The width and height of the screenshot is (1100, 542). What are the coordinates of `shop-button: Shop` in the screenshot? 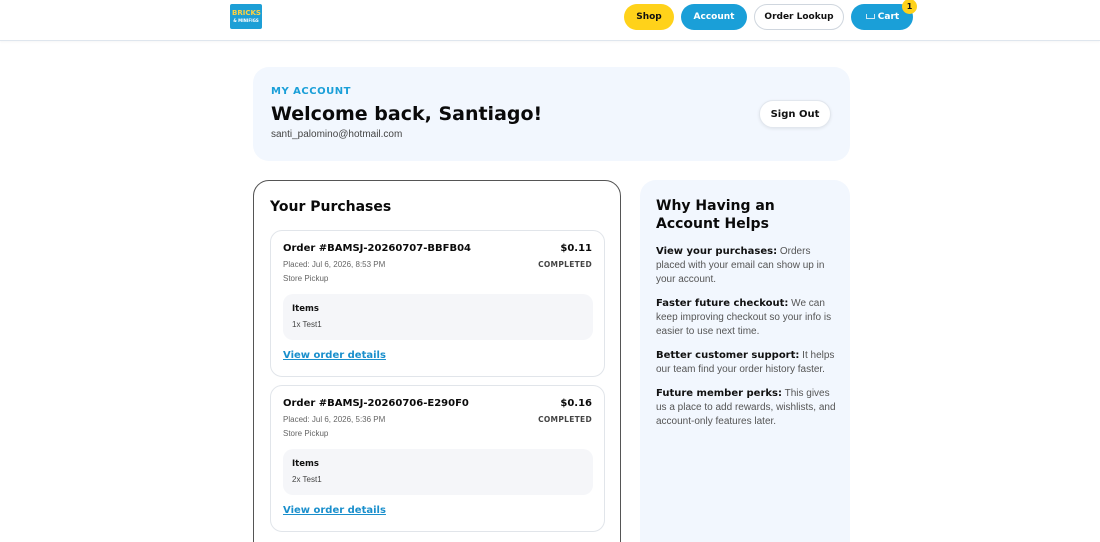 It's located at (649, 17).